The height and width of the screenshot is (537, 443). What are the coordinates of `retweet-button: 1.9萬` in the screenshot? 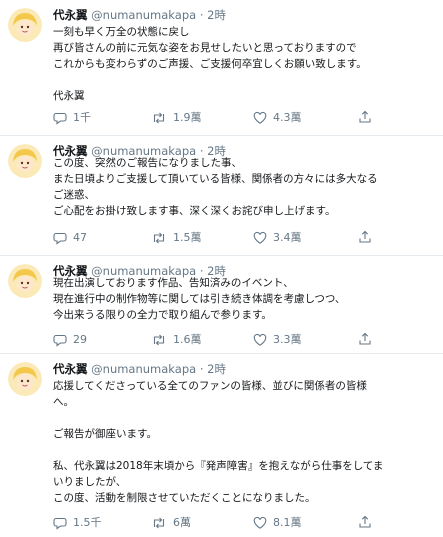 It's located at (176, 118).